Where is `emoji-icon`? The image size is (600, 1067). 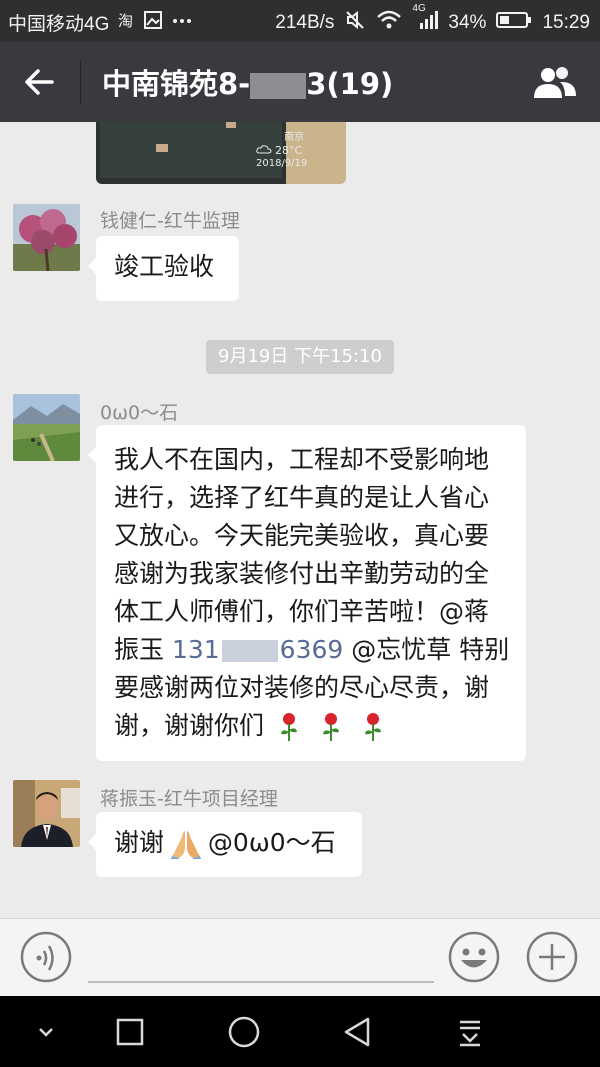
emoji-icon is located at coordinates (474, 957).